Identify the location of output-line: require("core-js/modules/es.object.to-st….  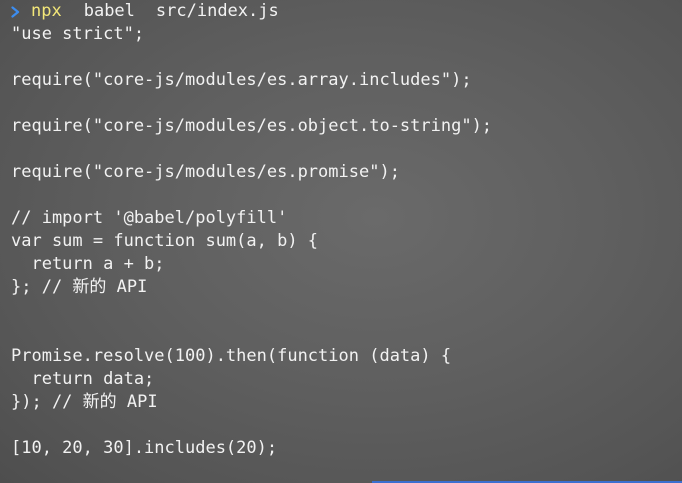
(252, 126).